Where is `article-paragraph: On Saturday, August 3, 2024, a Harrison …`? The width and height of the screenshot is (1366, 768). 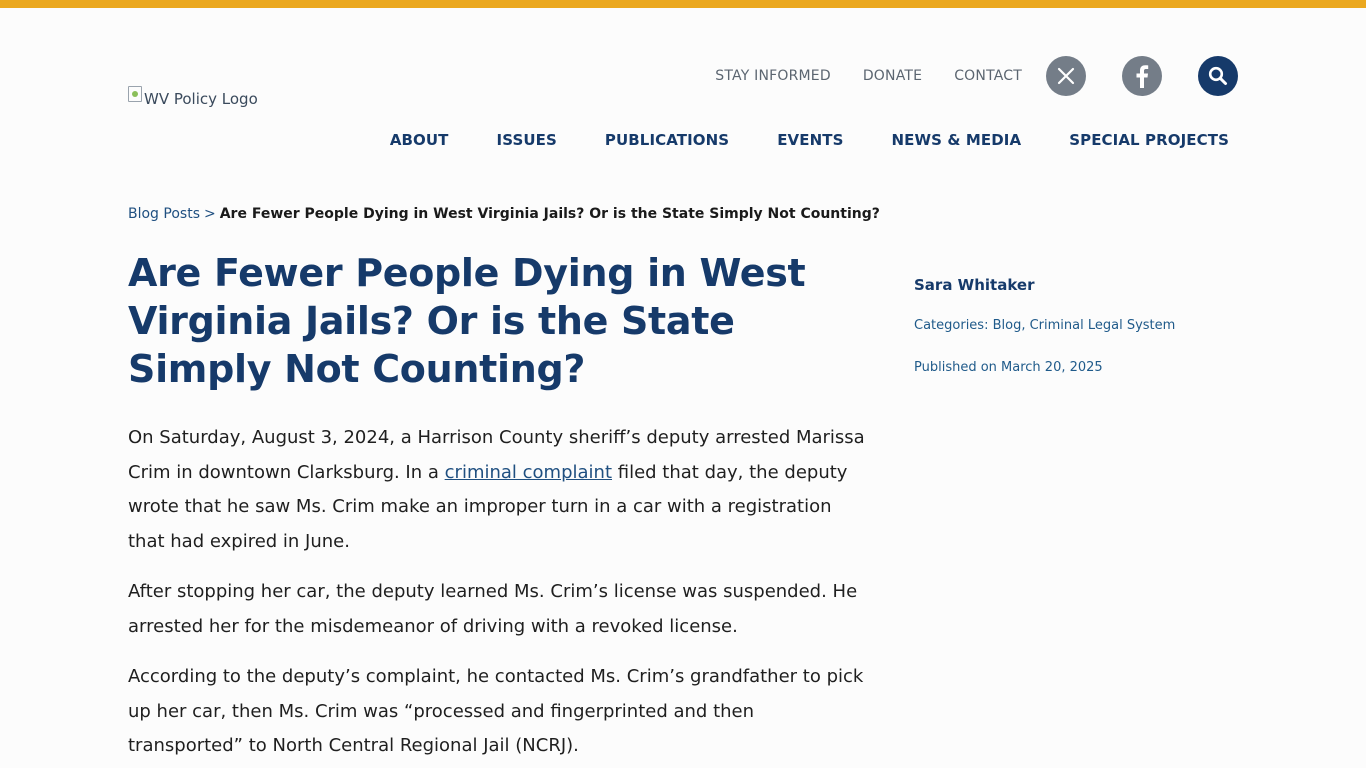
article-paragraph: On Saturday, August 3, 2024, a Harrison … is located at coordinates (498, 490).